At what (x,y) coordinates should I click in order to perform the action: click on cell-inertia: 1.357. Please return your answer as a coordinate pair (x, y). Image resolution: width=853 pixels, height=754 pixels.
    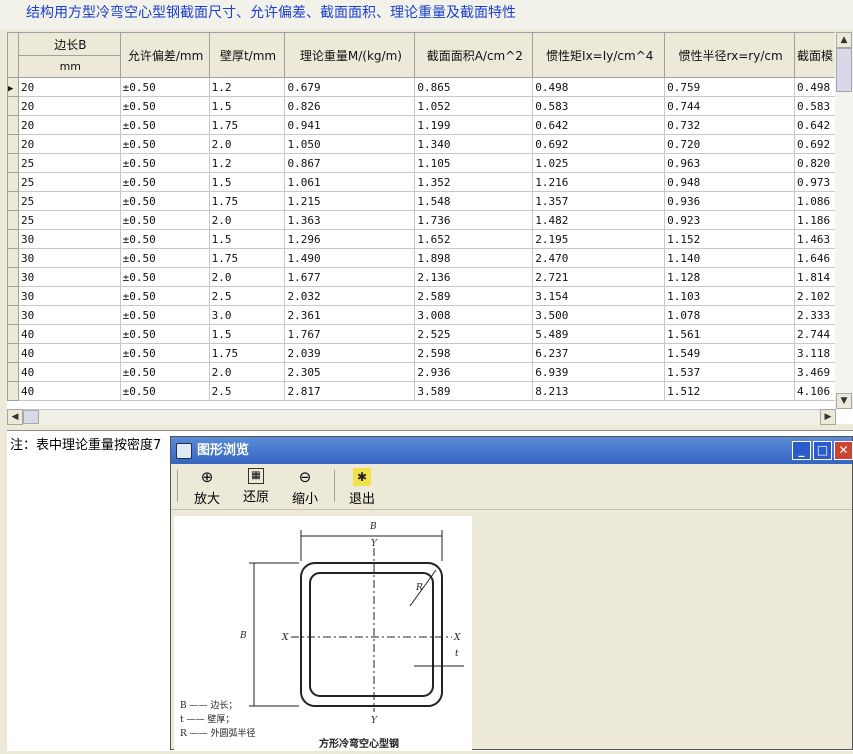
    Looking at the image, I should click on (599, 201).